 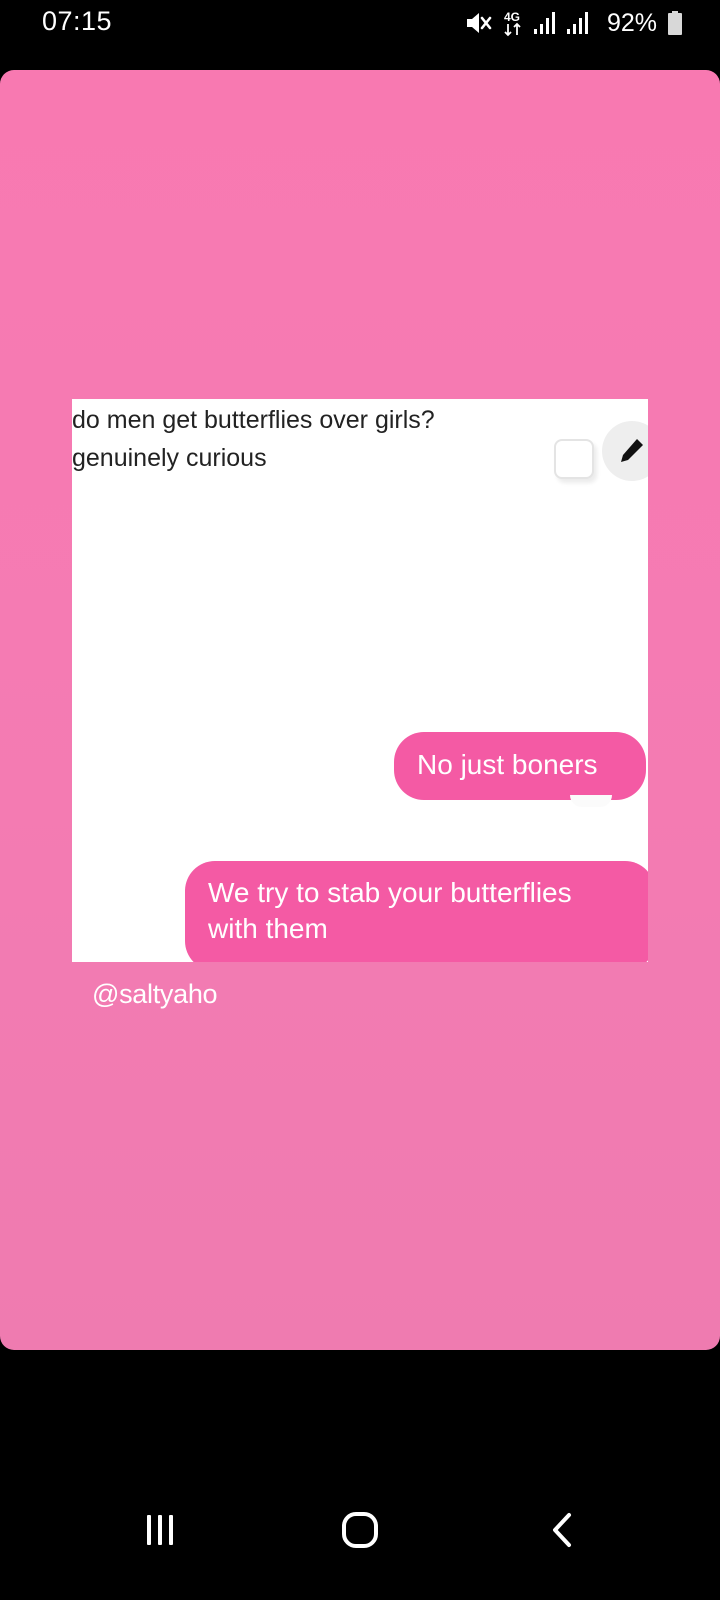 I want to click on bubble-shadow, so click(x=591, y=801).